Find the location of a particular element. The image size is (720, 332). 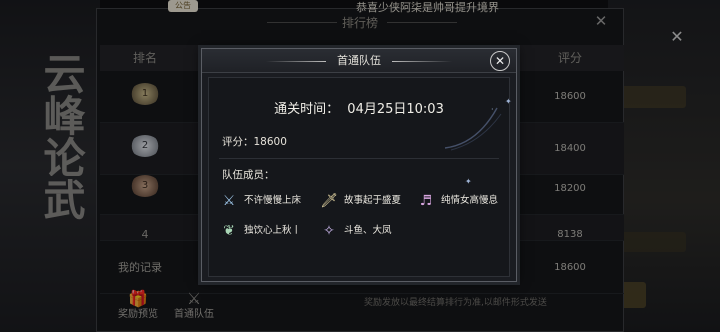

team-score-label: 评分： is located at coordinates (238, 142).